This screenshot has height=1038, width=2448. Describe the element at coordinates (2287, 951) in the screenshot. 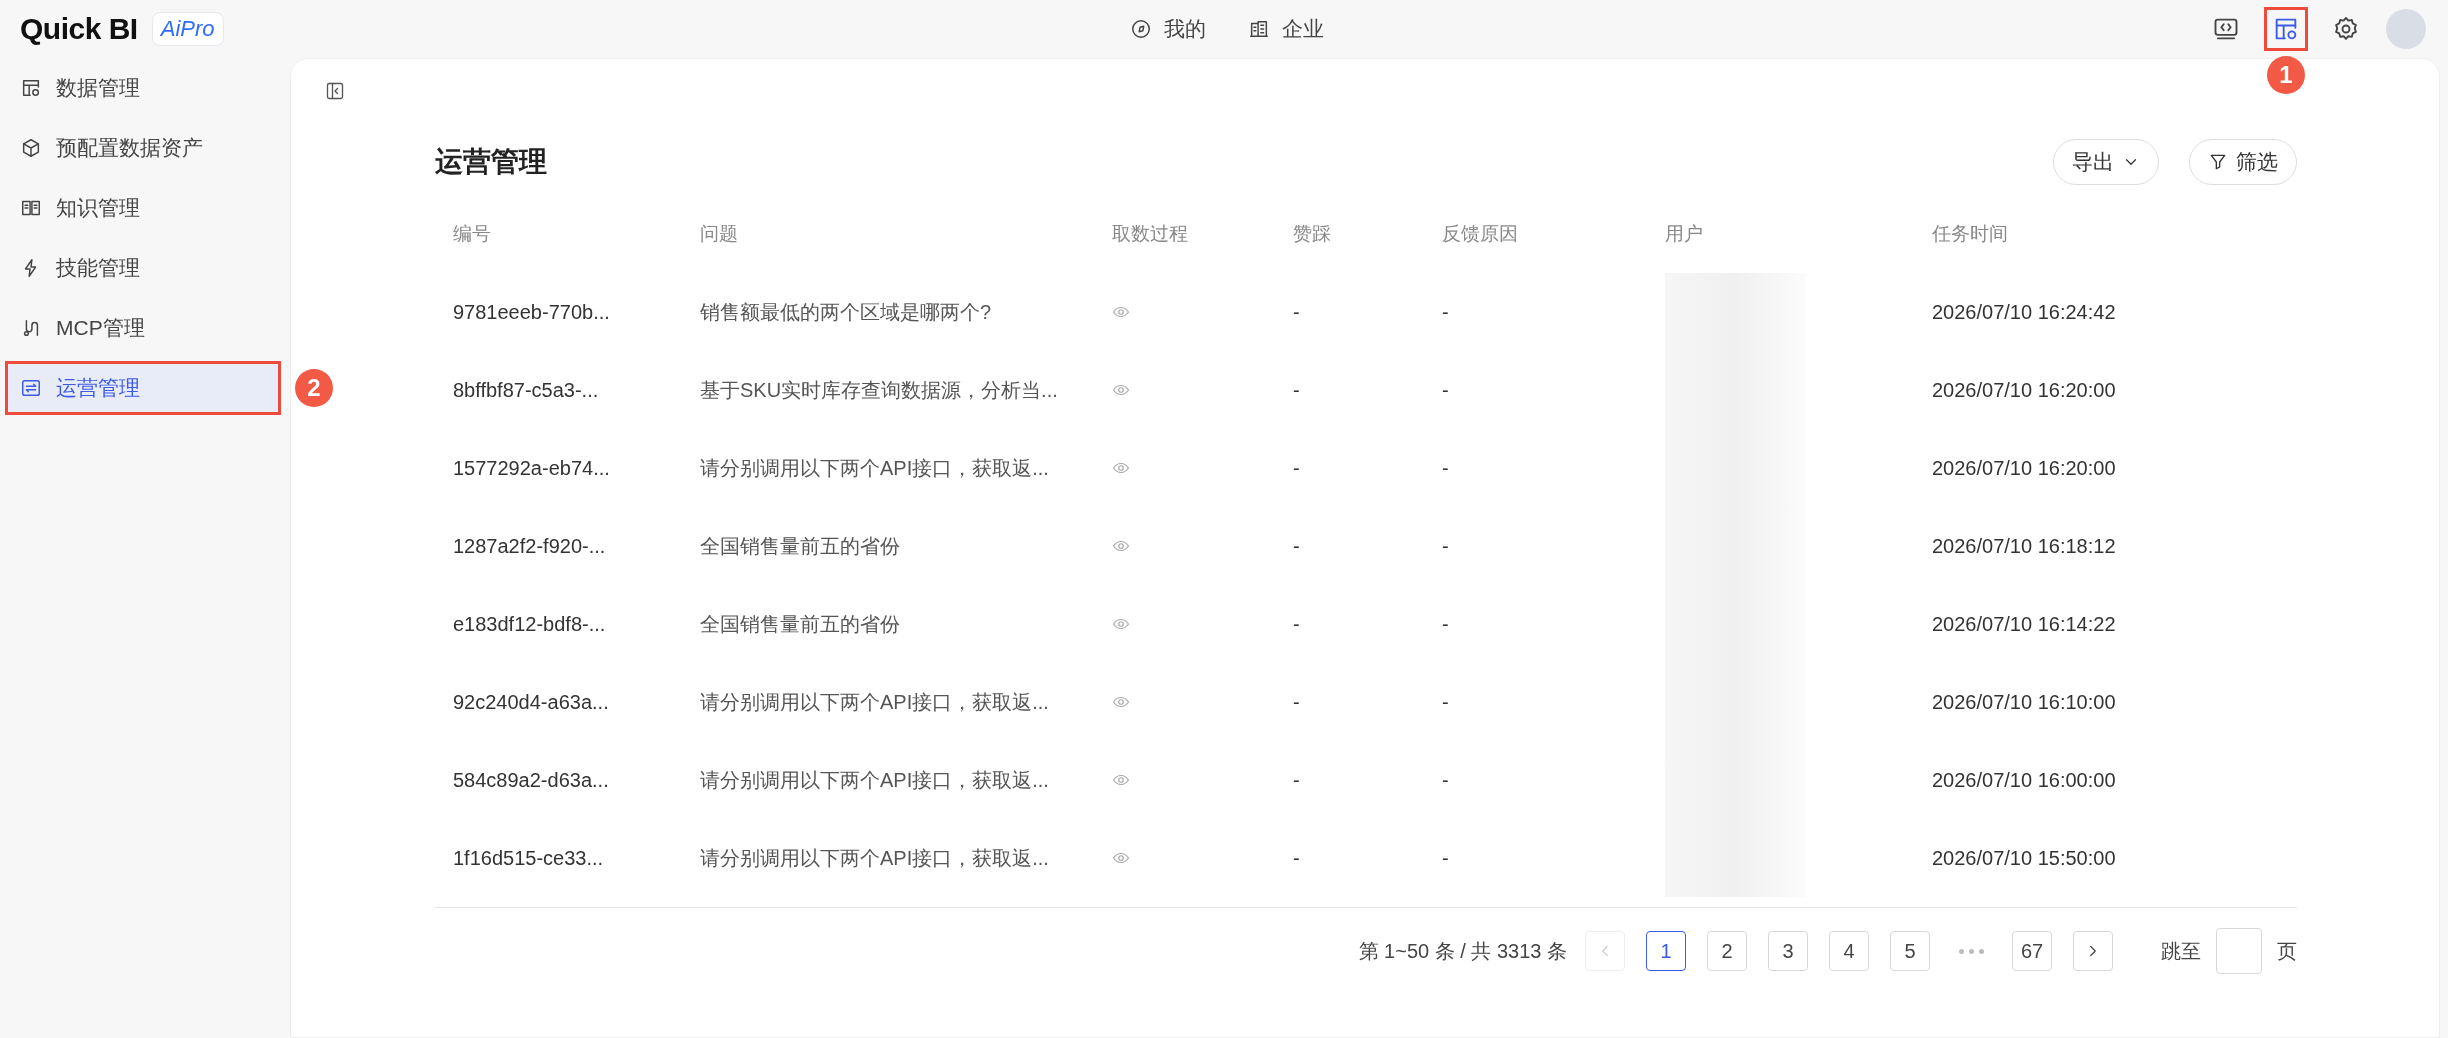

I see `page-unit-label: 页` at that location.